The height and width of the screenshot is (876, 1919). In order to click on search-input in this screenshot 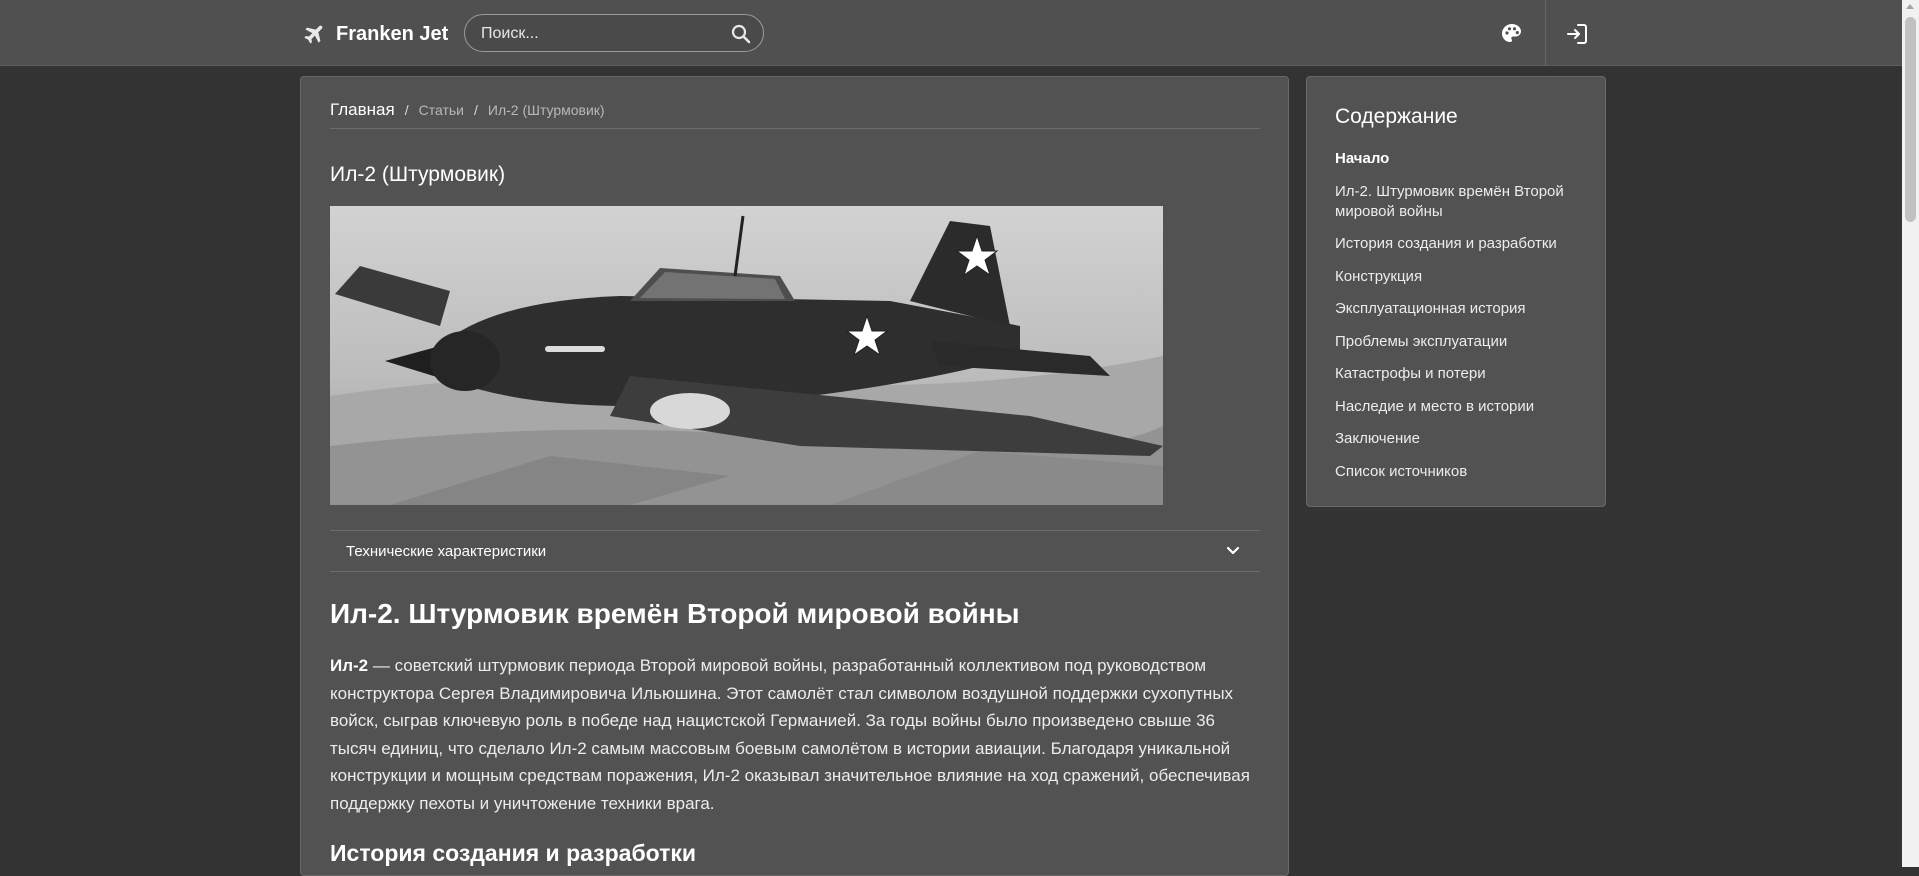, I will do `click(601, 34)`.